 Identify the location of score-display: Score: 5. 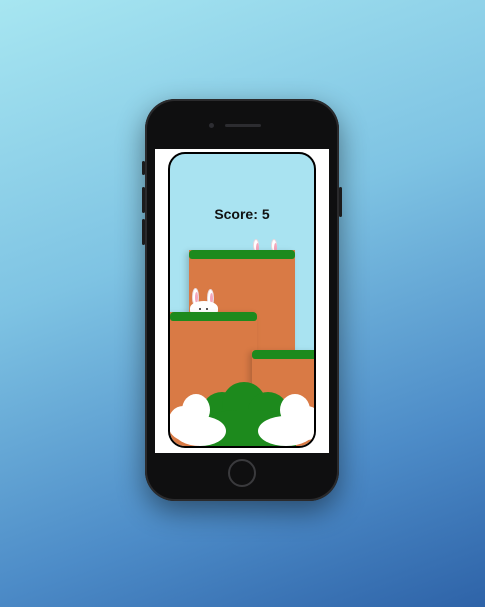
(242, 214).